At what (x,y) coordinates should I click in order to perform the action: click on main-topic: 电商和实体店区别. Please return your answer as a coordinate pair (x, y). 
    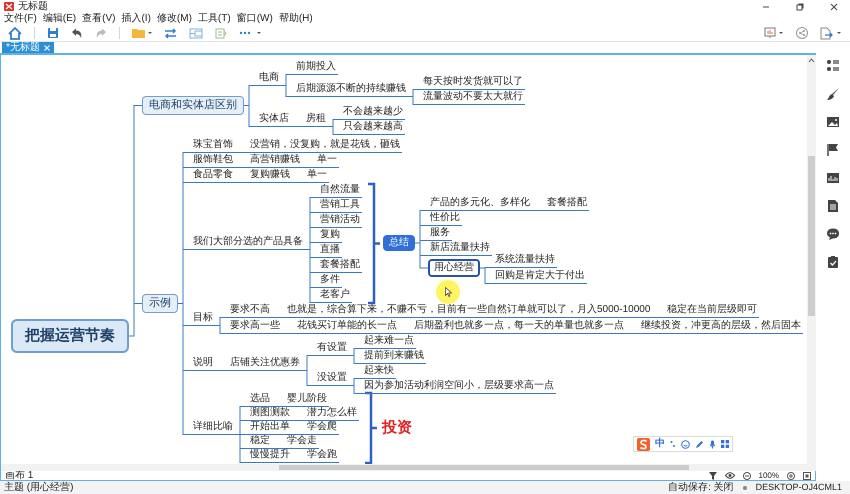
    Looking at the image, I should click on (193, 105).